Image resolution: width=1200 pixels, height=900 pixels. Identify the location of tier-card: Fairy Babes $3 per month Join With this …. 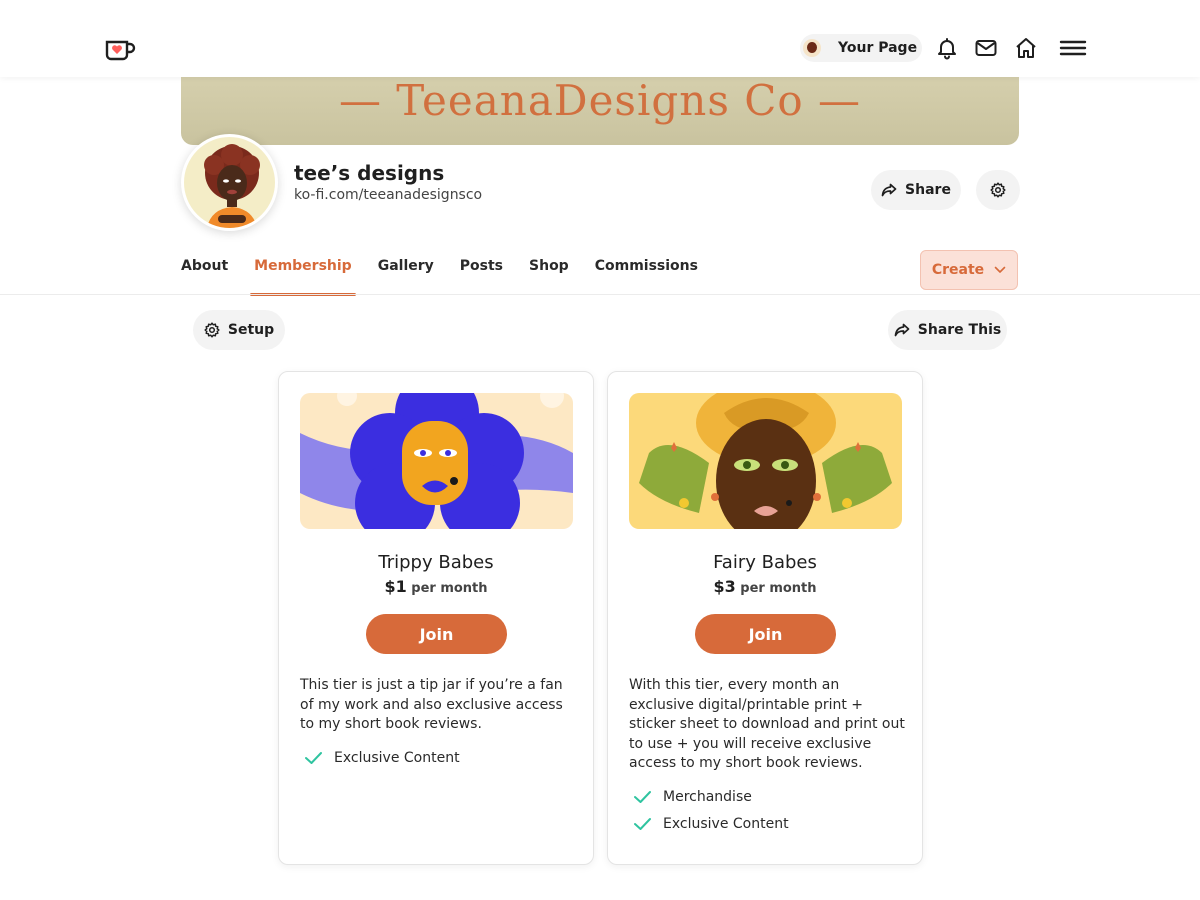
(765, 618).